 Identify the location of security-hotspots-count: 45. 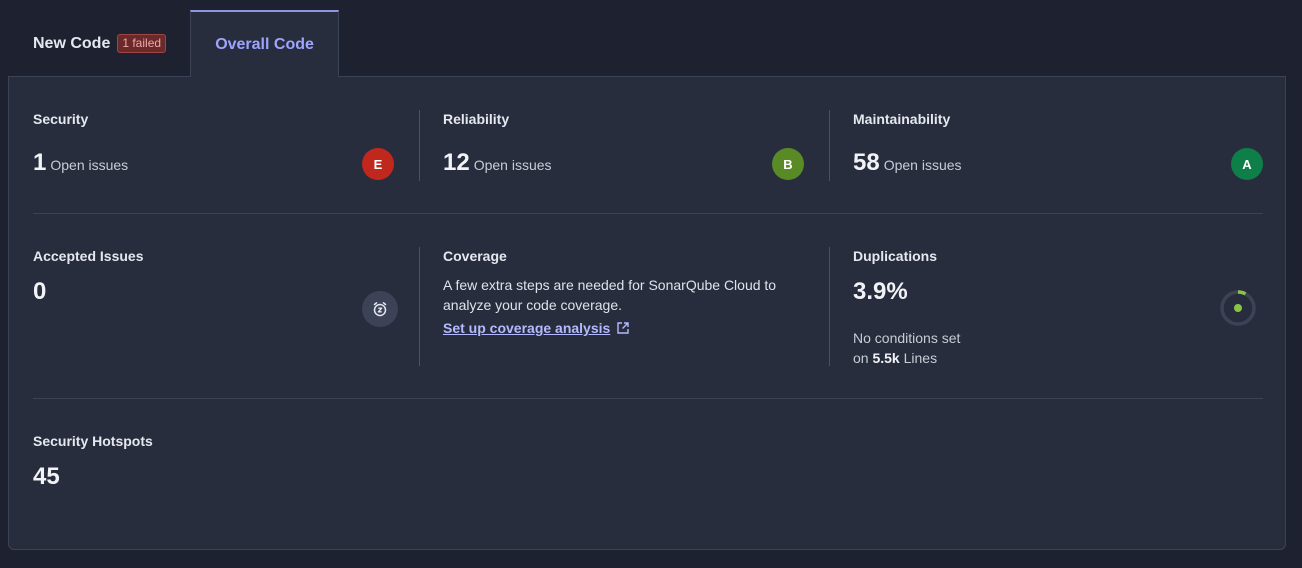
(46, 477).